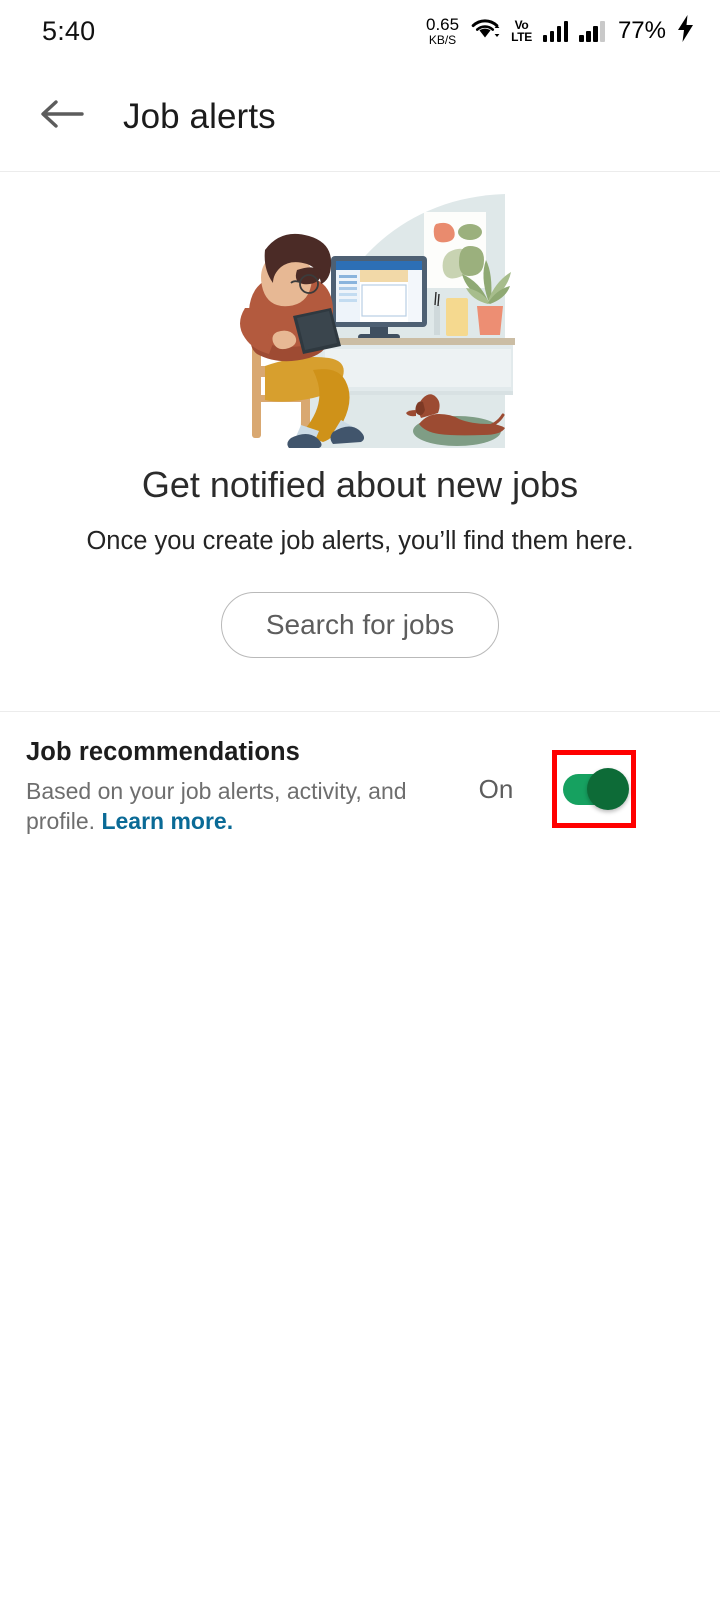 This screenshot has width=720, height=1600. What do you see at coordinates (360, 484) in the screenshot?
I see `empty-state-title: Get notified about new jobs` at bounding box center [360, 484].